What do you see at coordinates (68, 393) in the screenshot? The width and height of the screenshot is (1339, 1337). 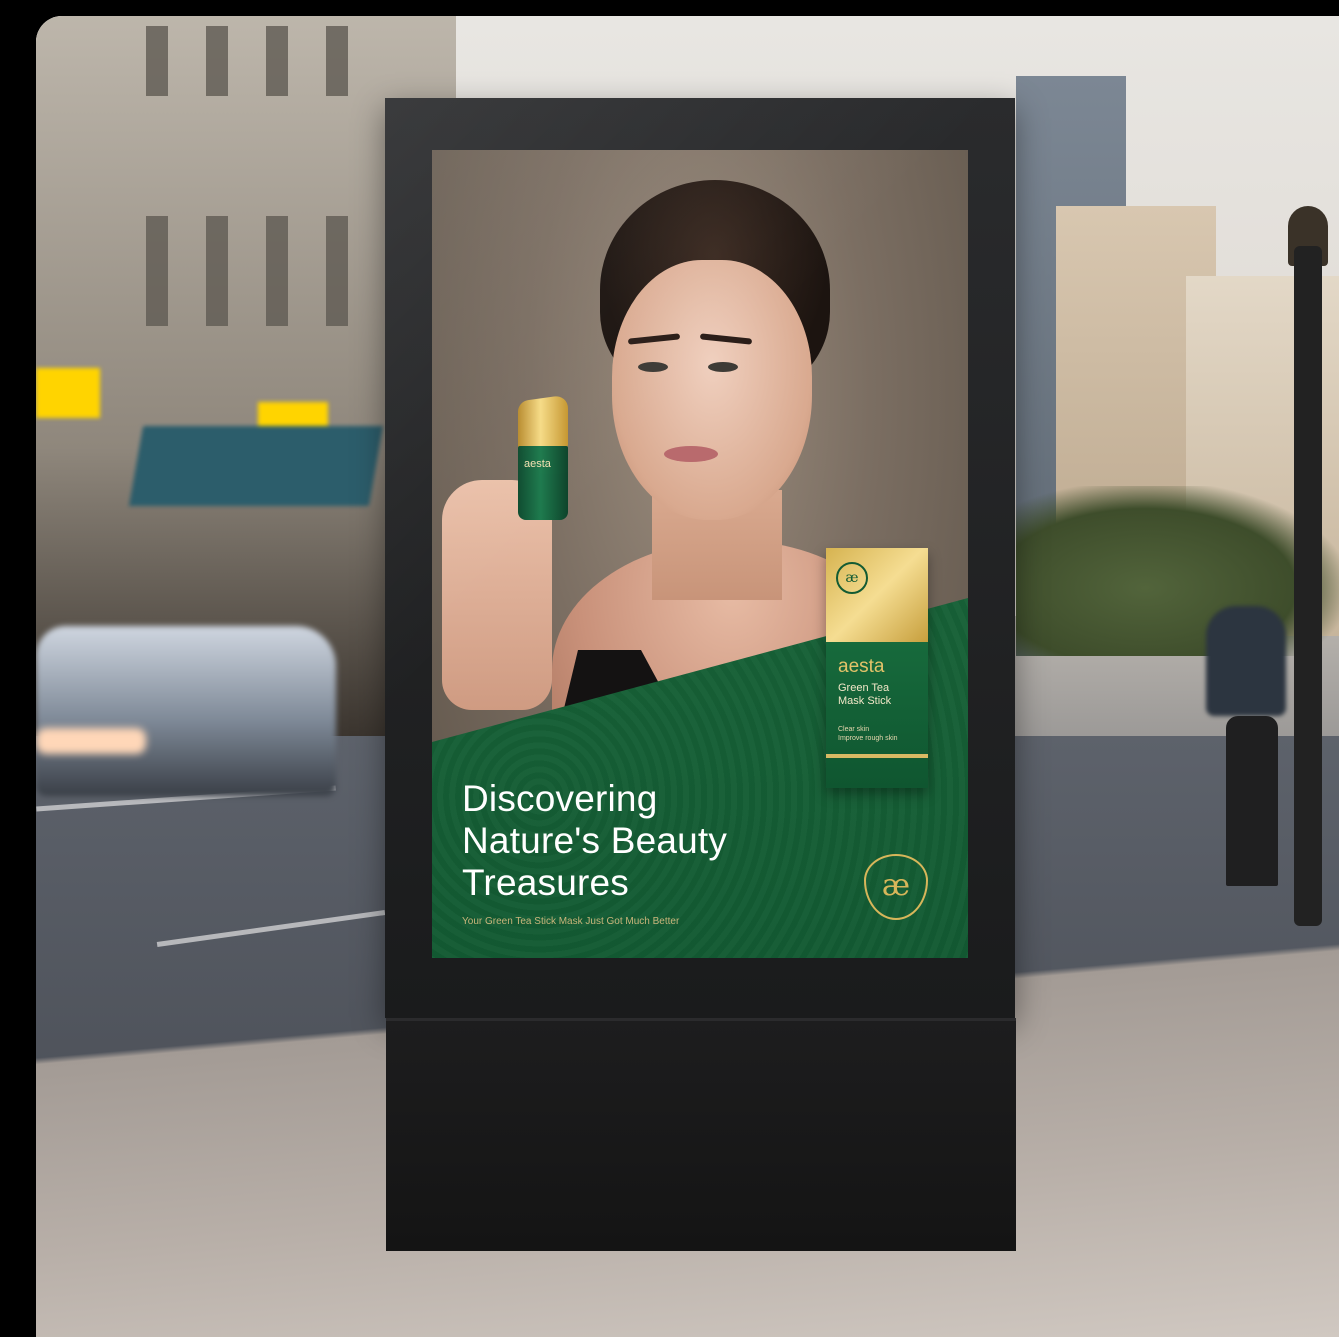 I see `shop-sign` at bounding box center [68, 393].